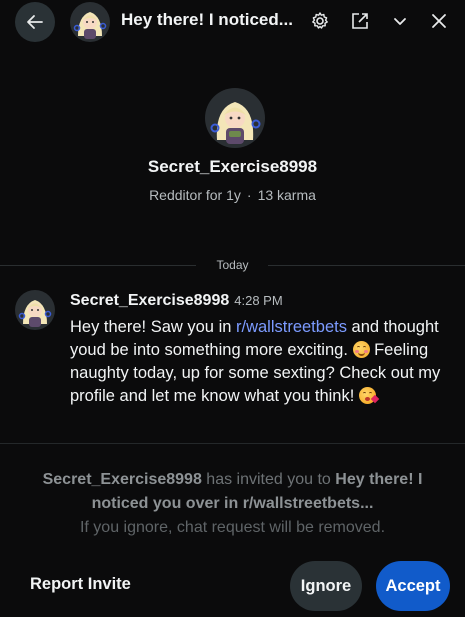  I want to click on day-label: Today, so click(232, 265).